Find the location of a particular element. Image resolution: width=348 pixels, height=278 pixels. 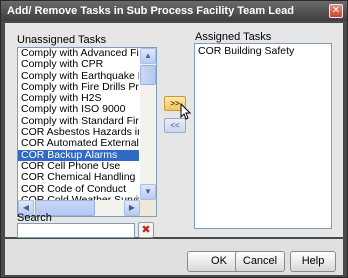

scroll-right-icon: ▶ is located at coordinates (132, 208).